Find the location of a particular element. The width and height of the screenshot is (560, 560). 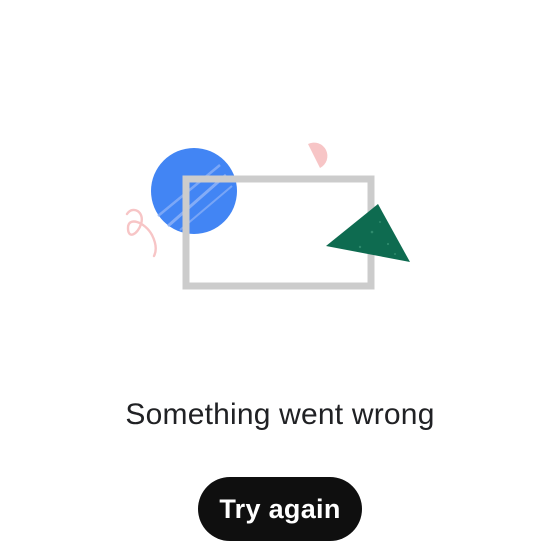

pink-half-circle-icon is located at coordinates (318, 155).